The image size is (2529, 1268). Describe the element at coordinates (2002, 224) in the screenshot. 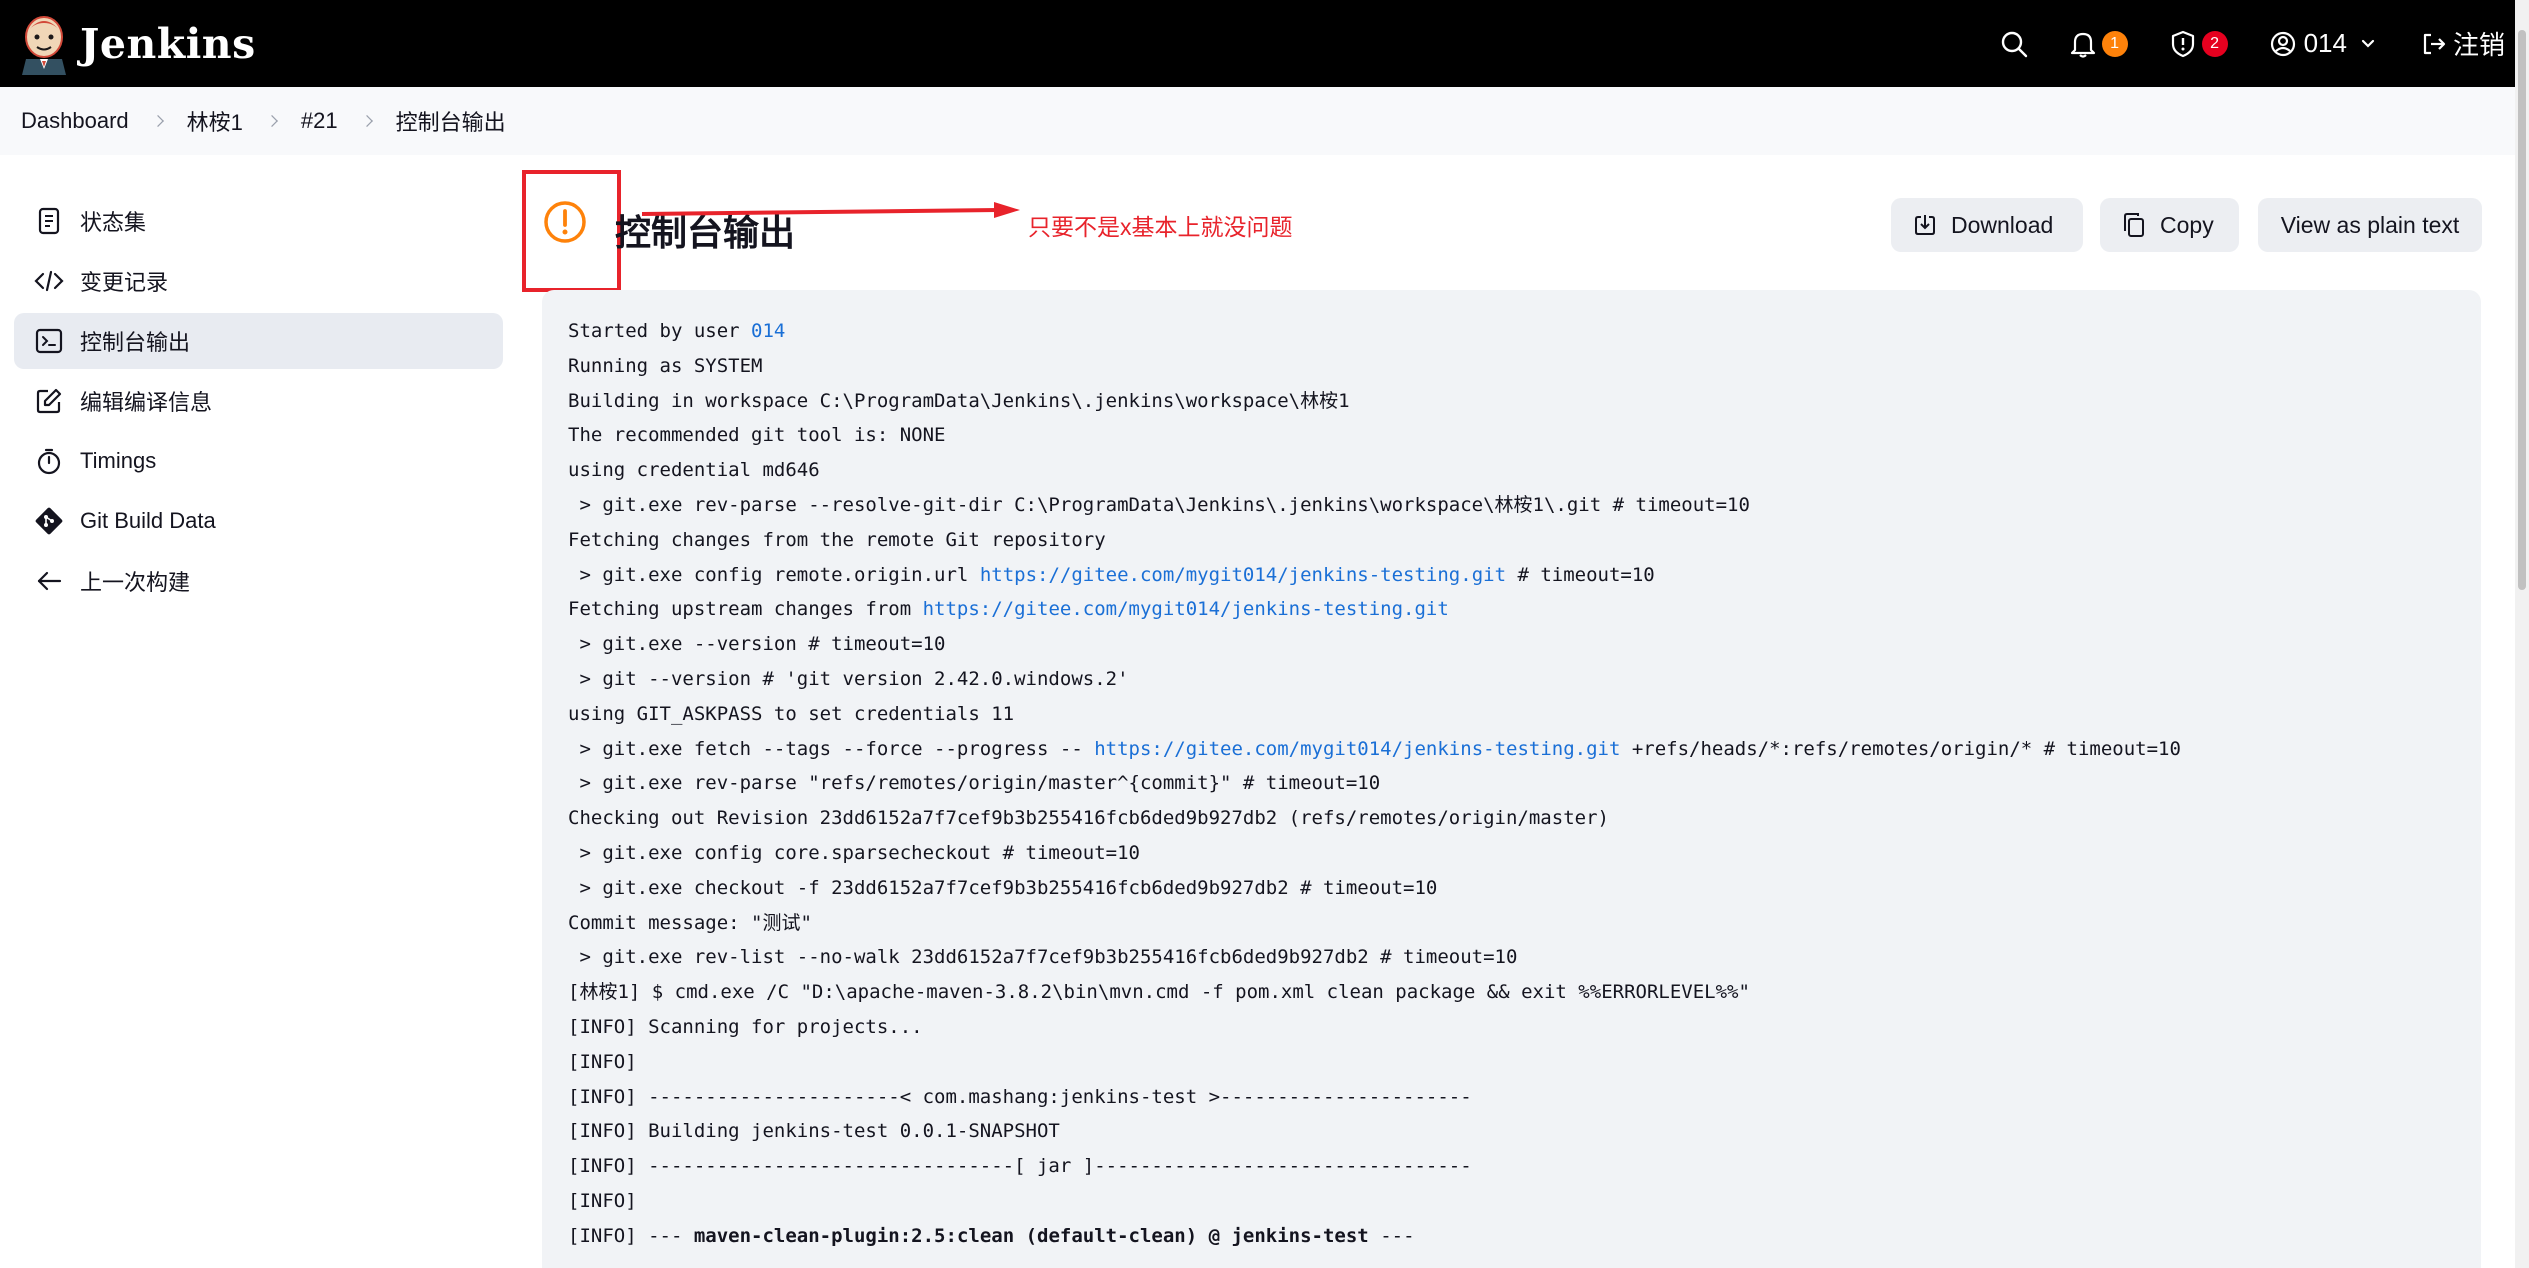

I see `download-label: Download` at that location.